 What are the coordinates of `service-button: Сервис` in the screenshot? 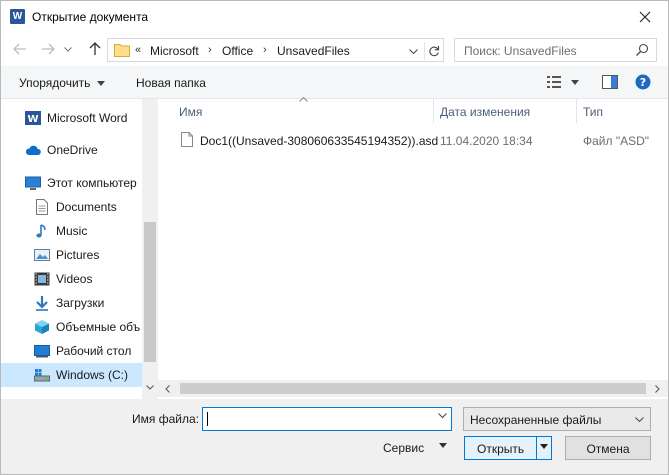 It's located at (414, 448).